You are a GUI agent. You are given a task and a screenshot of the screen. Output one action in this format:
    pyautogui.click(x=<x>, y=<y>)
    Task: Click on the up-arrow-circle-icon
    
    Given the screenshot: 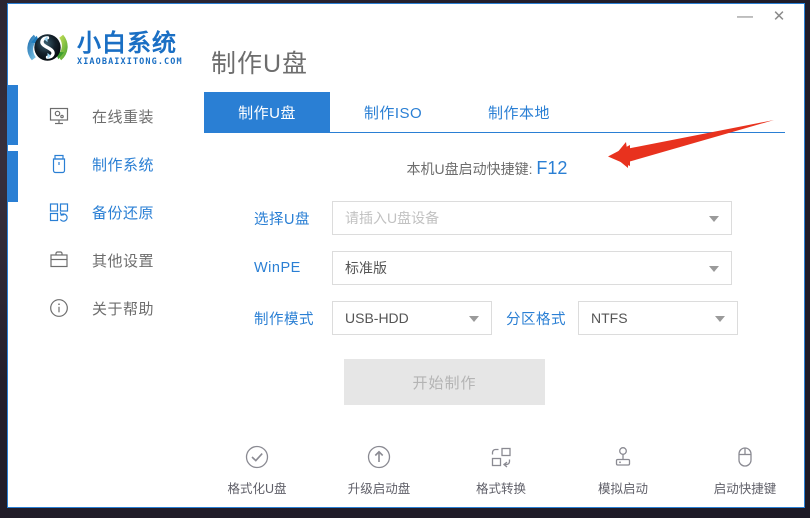 What is the action you would take?
    pyautogui.click(x=379, y=457)
    